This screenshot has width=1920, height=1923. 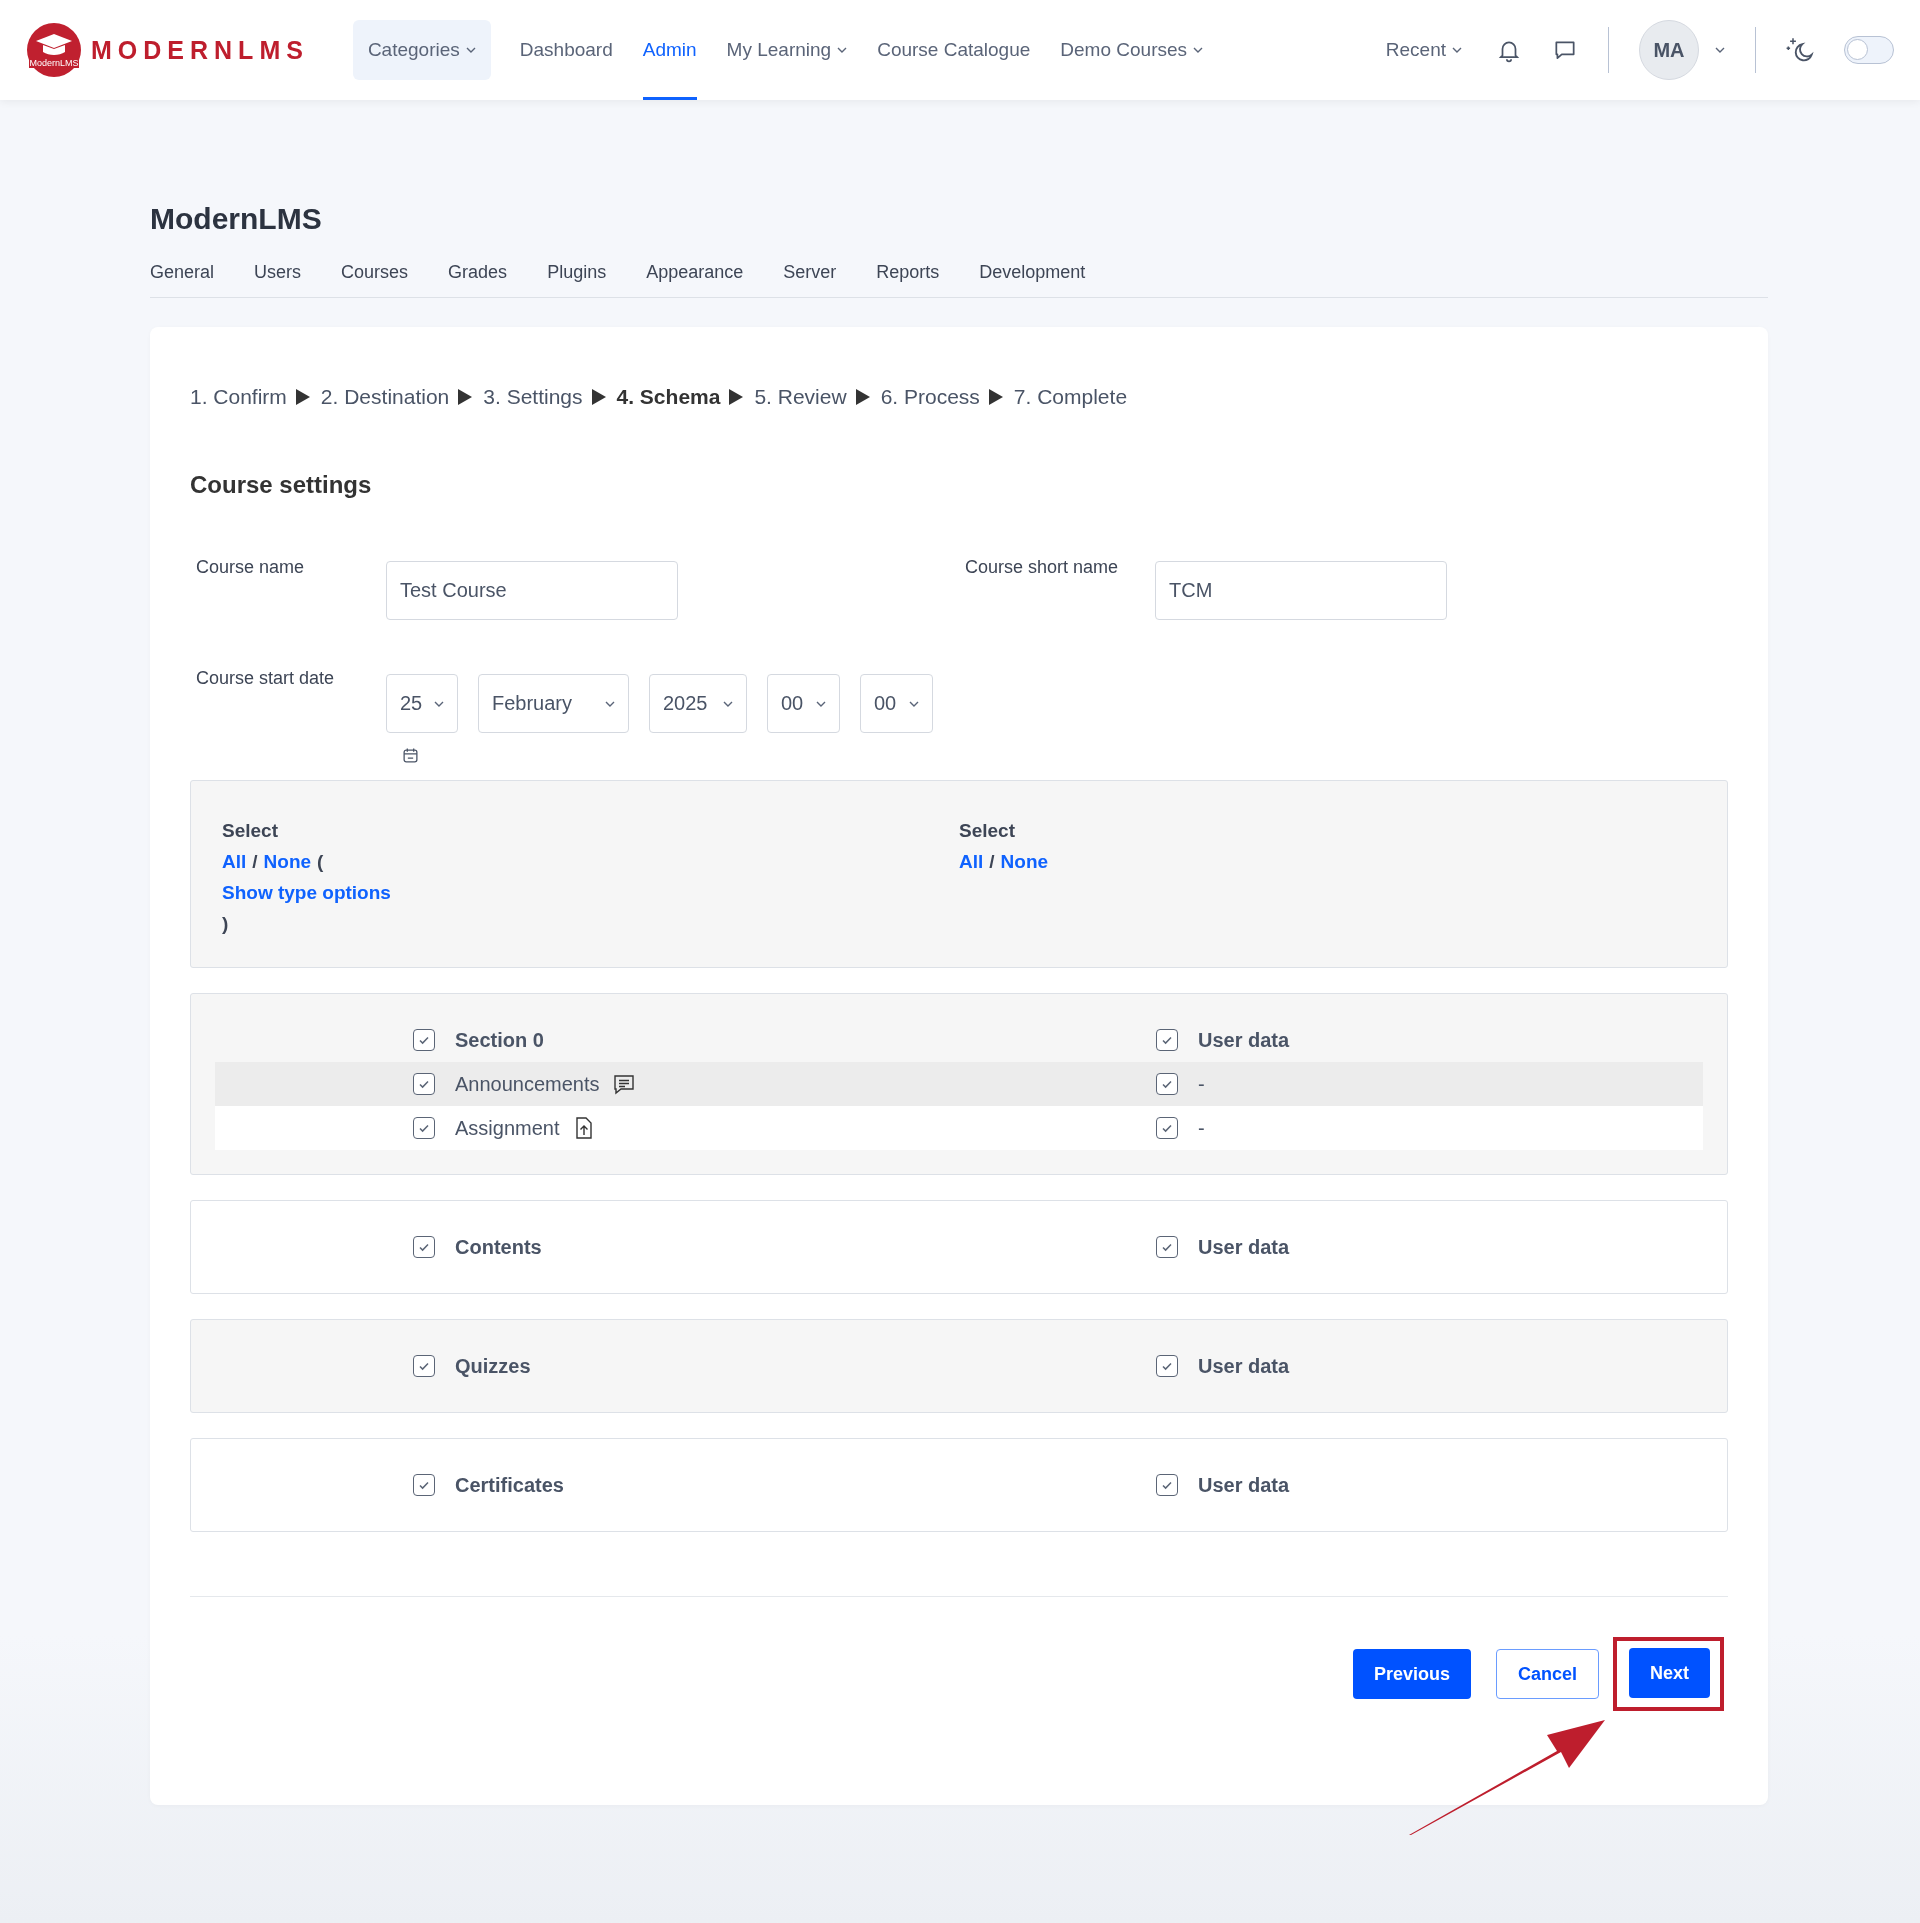 What do you see at coordinates (553, 703) in the screenshot?
I see `dropdown-select: February` at bounding box center [553, 703].